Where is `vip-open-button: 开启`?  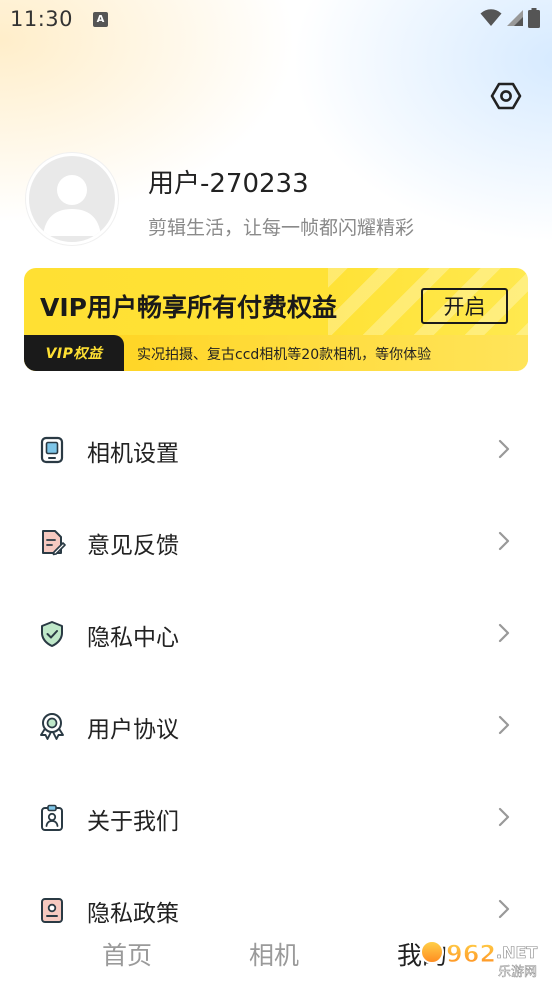 vip-open-button: 开启 is located at coordinates (464, 306).